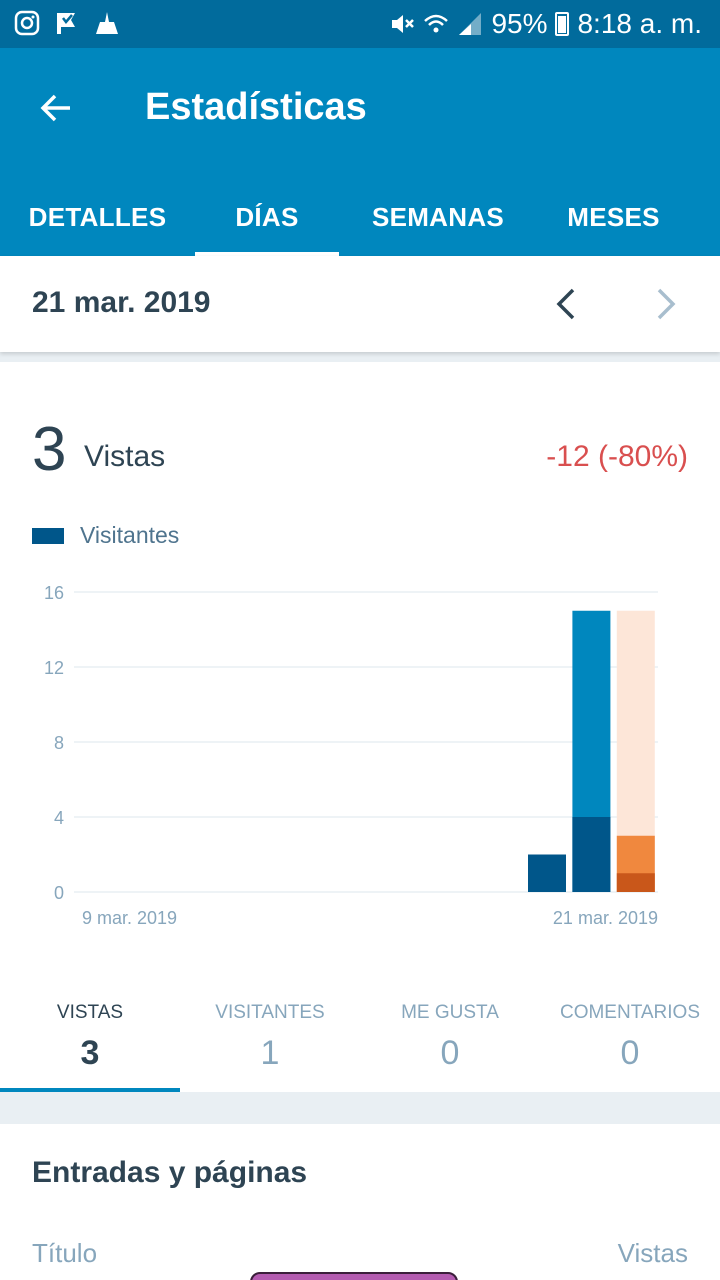 The width and height of the screenshot is (720, 1280). What do you see at coordinates (639, 23) in the screenshot?
I see `status-time: 8:18 a. m.` at bounding box center [639, 23].